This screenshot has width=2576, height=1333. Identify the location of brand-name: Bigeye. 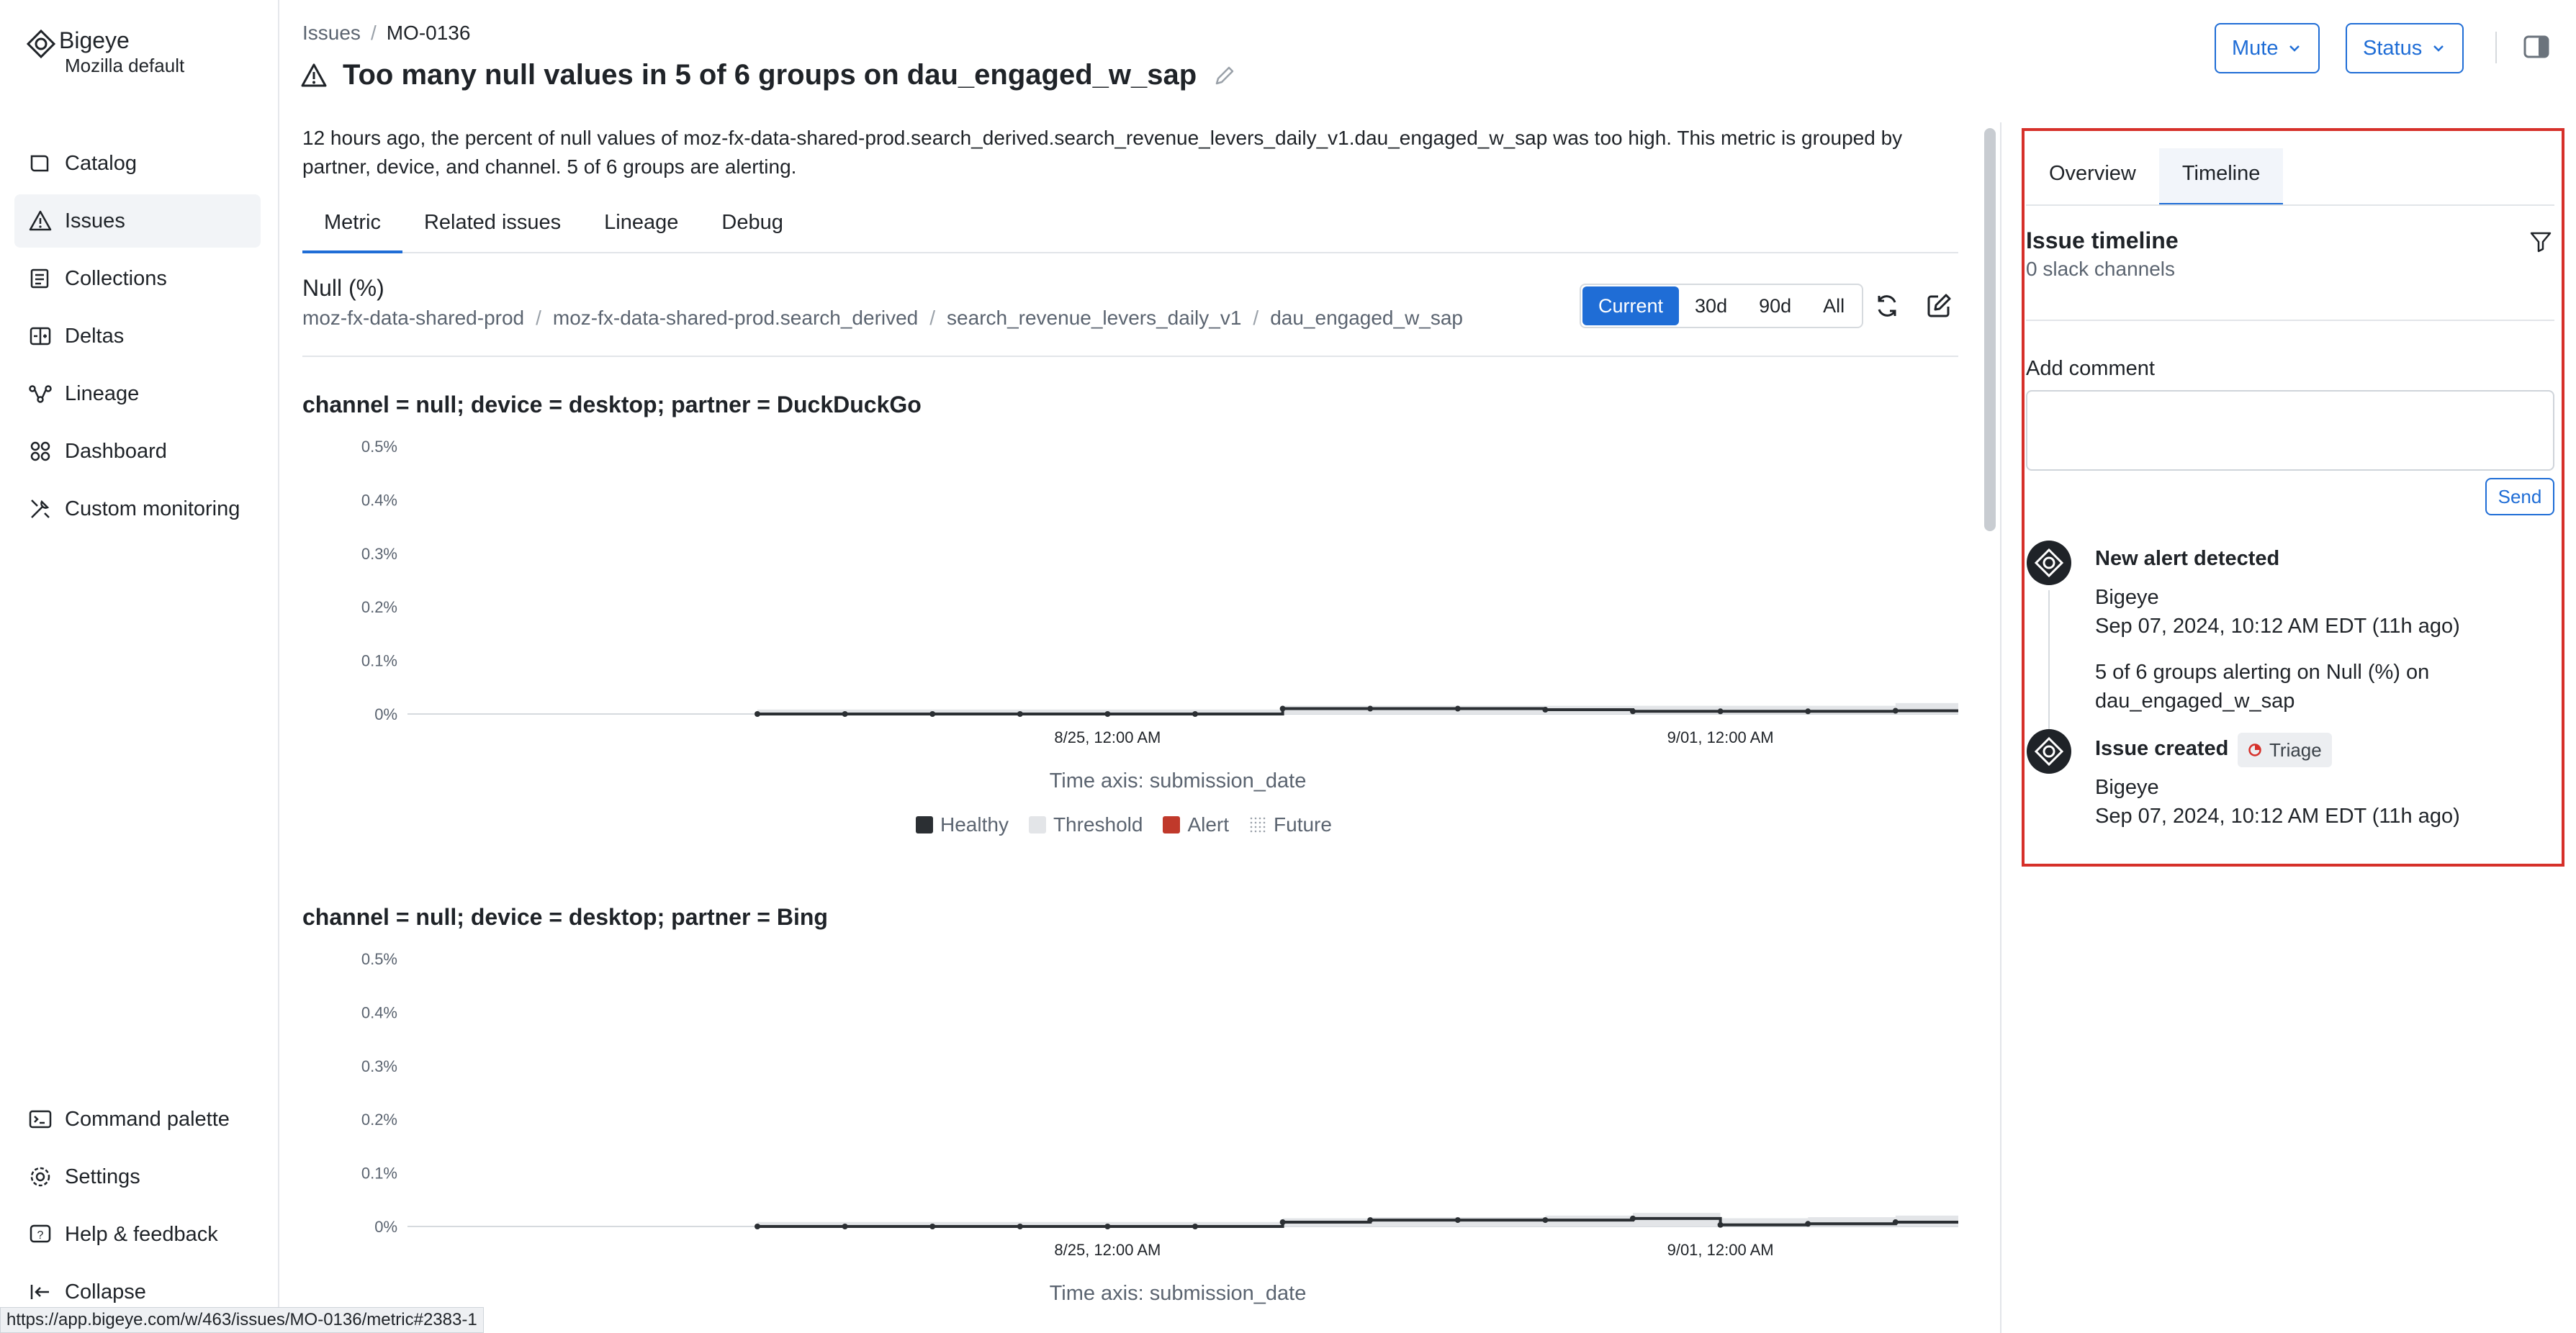
(94, 40).